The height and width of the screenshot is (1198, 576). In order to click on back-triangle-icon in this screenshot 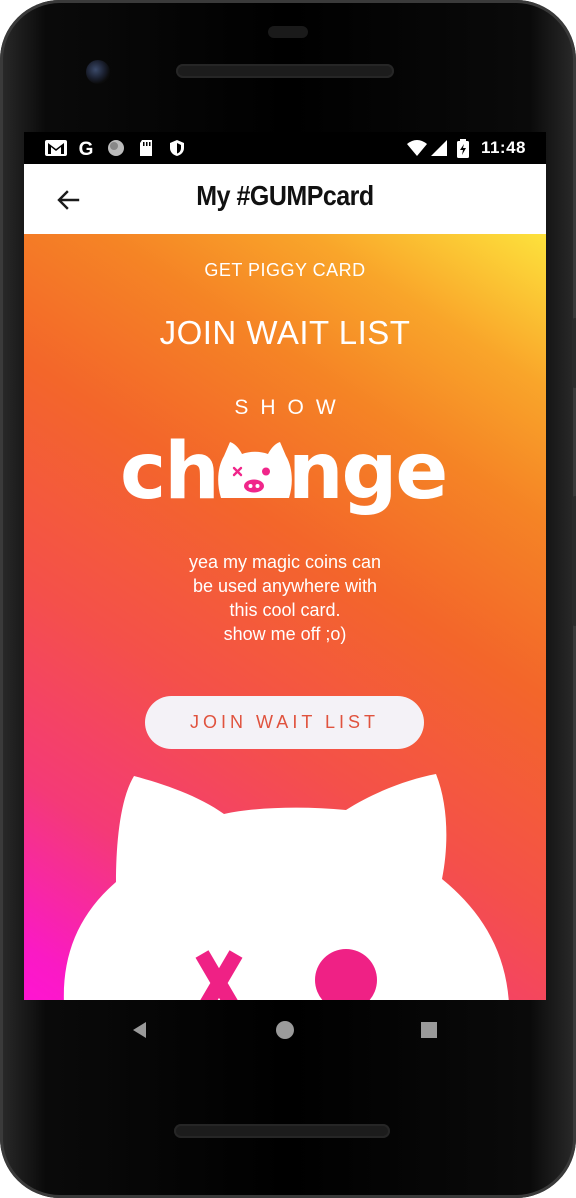, I will do `click(140, 1030)`.